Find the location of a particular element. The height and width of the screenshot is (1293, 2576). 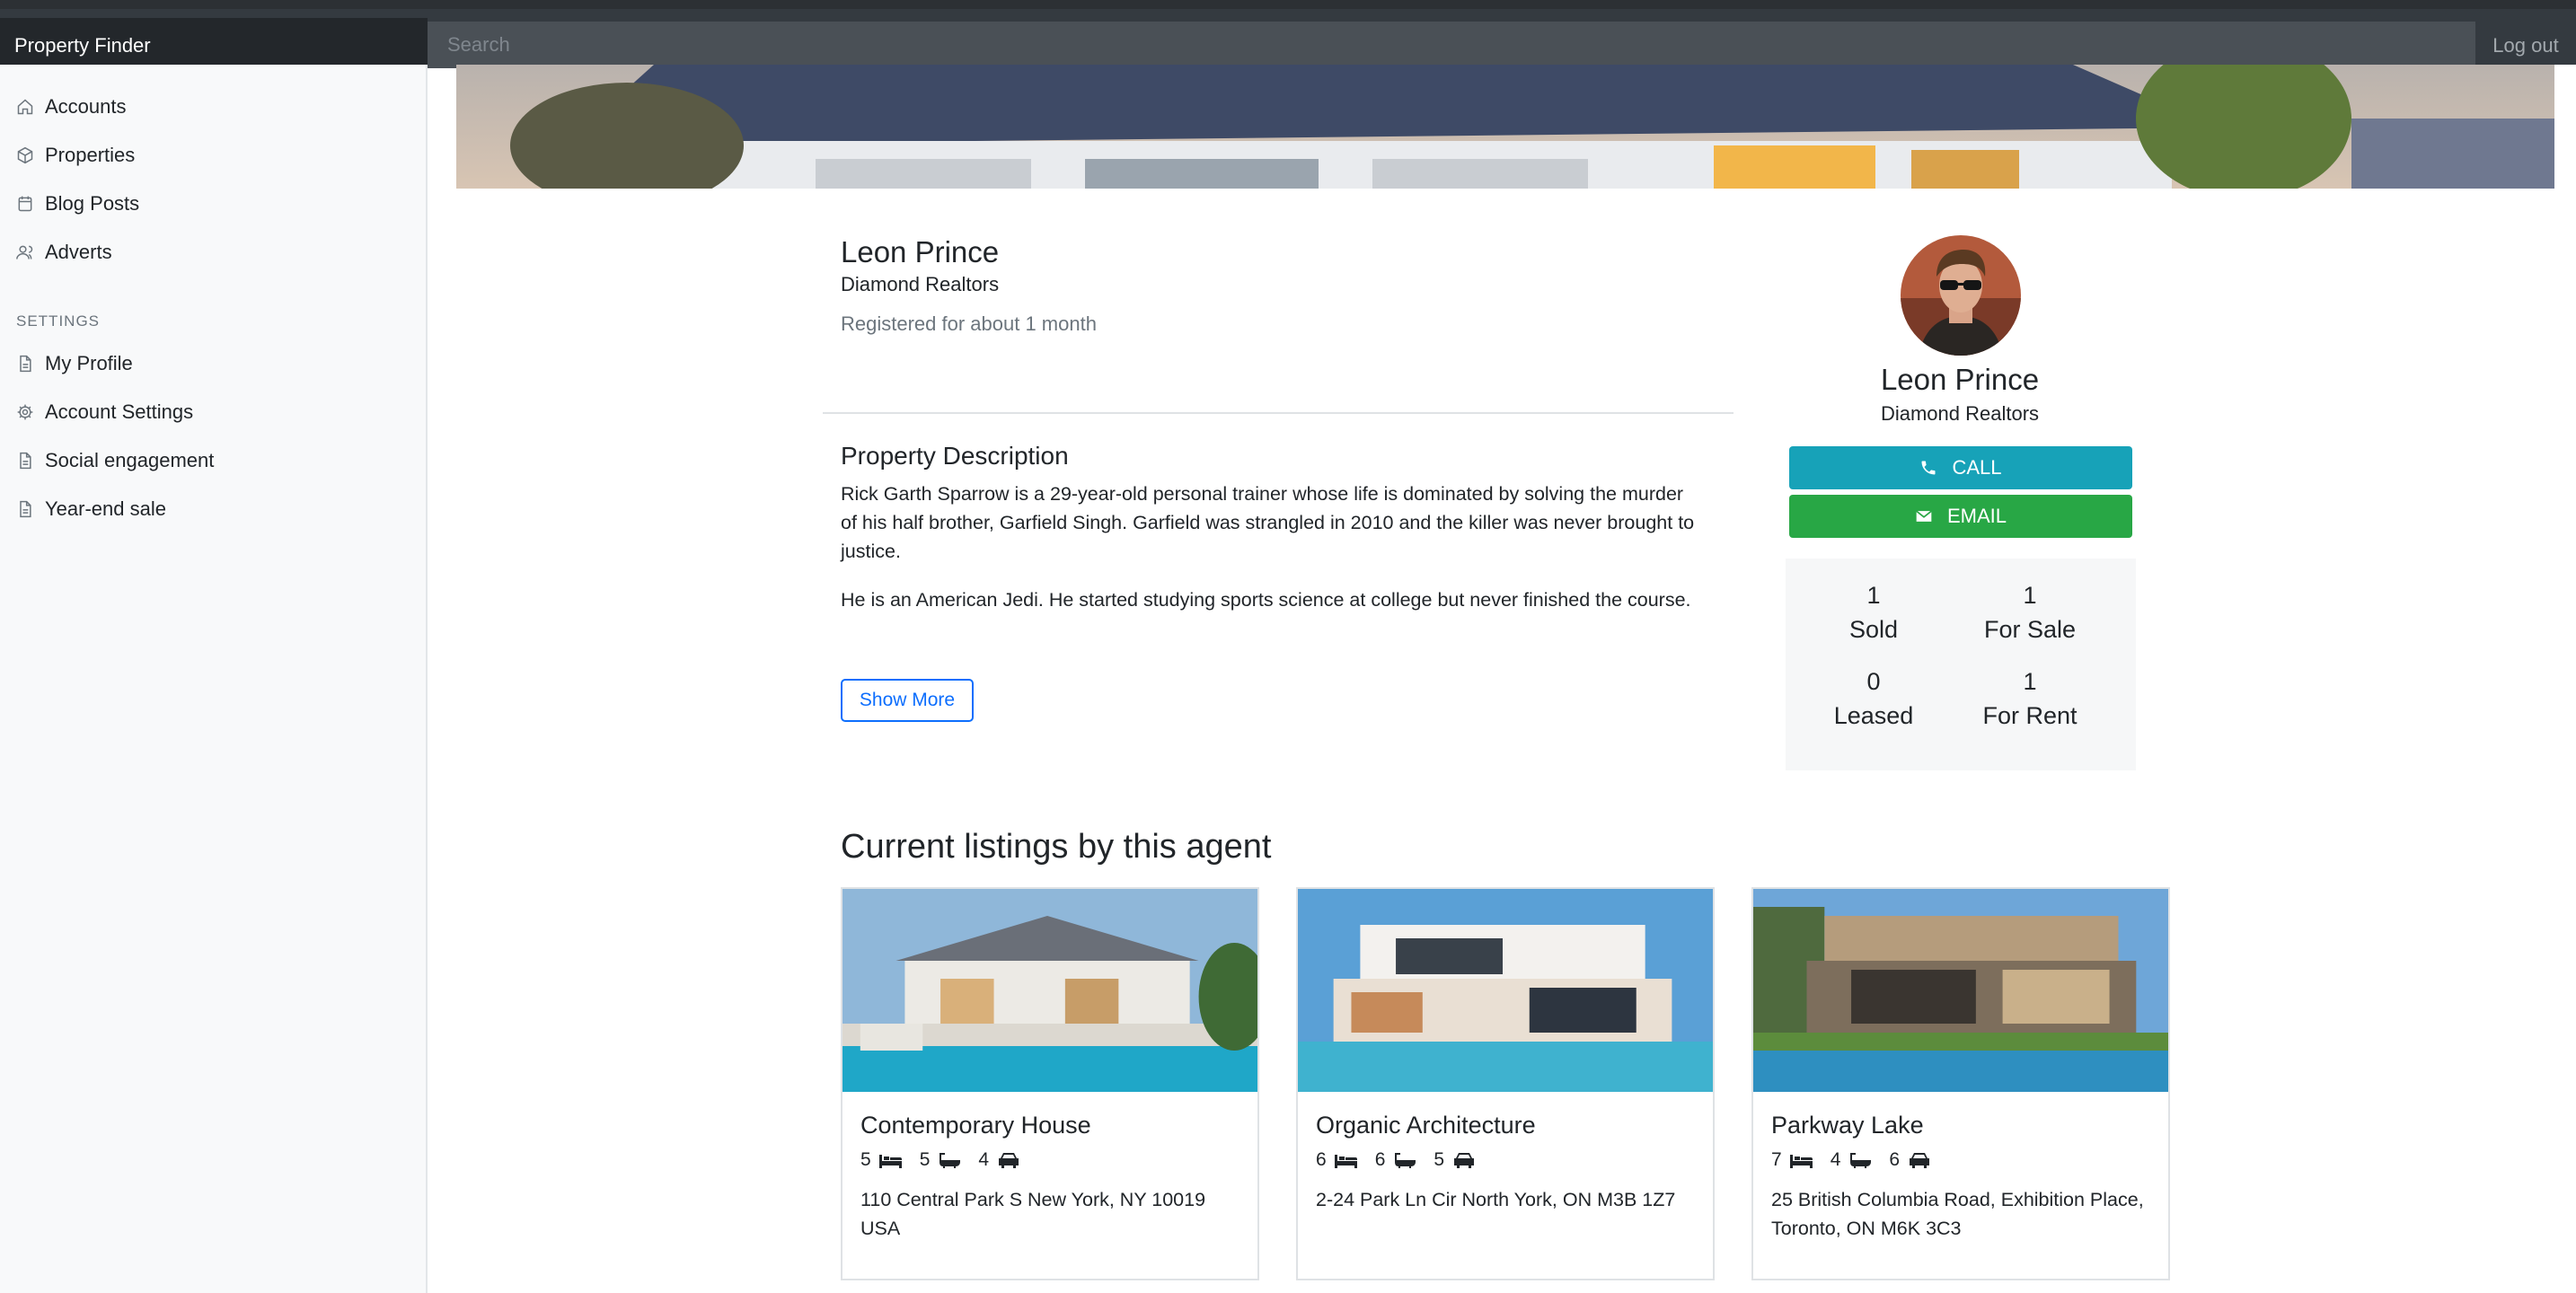

box-icon is located at coordinates (25, 155).